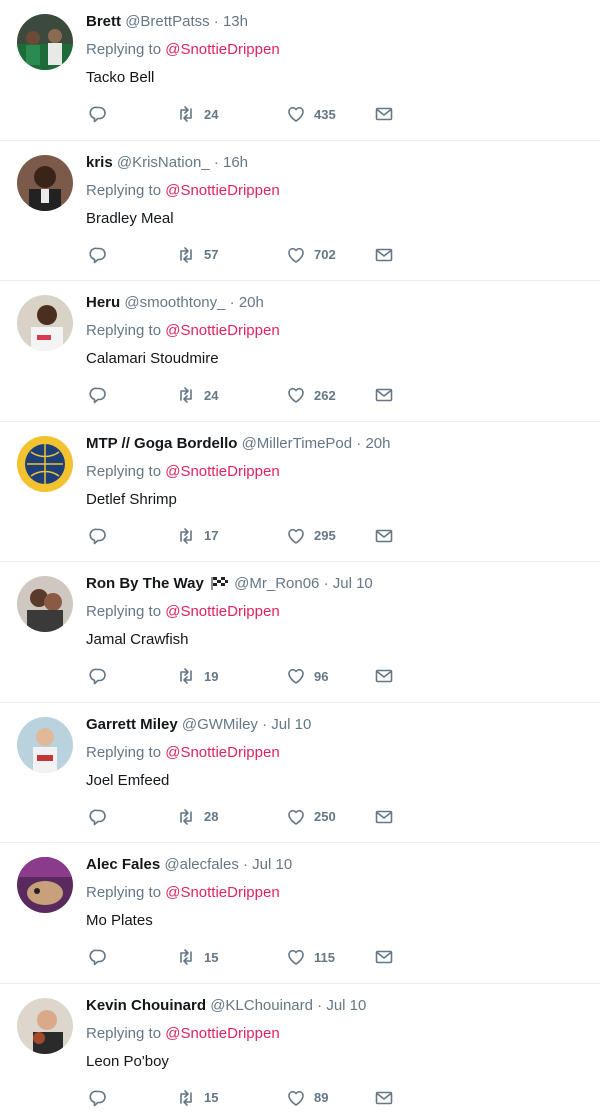 The height and width of the screenshot is (1113, 600). Describe the element at coordinates (246, 676) in the screenshot. I see `action-bar: 19 96` at that location.